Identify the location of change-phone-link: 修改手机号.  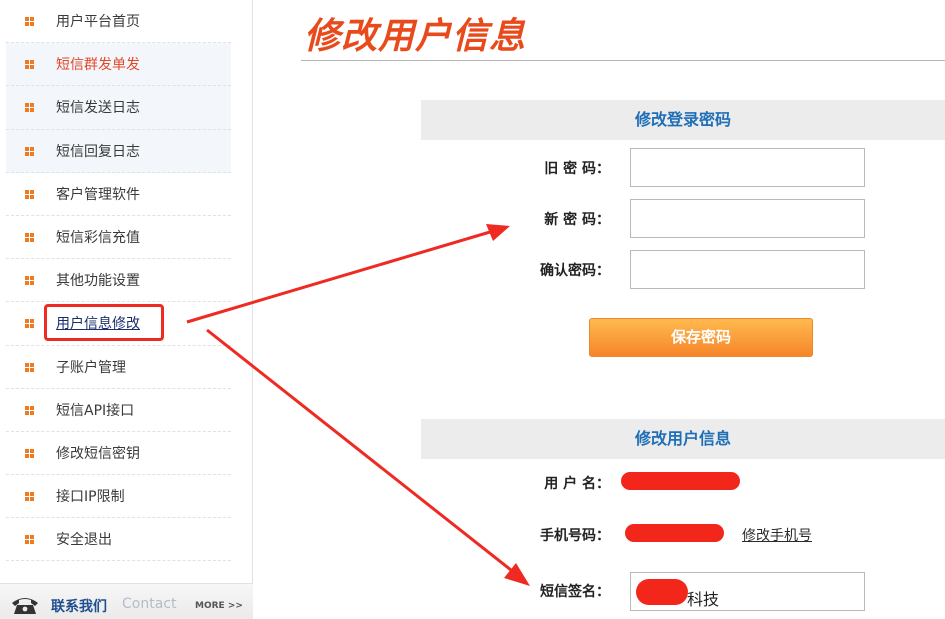
(777, 535).